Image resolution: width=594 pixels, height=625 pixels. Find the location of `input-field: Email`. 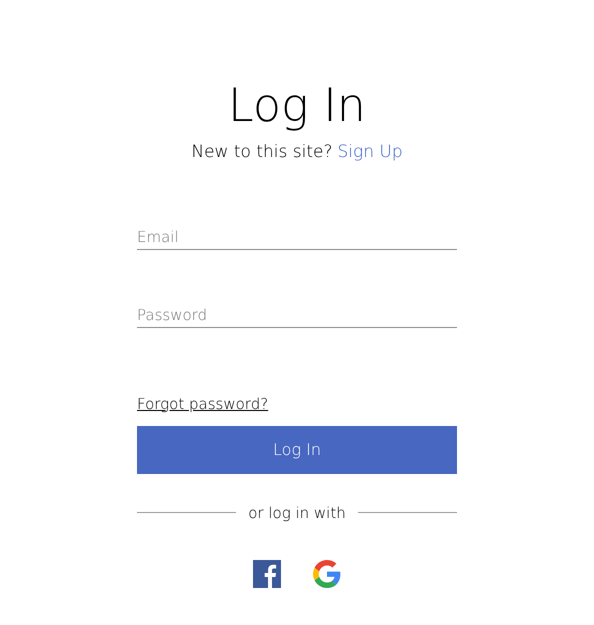

input-field: Email is located at coordinates (297, 238).